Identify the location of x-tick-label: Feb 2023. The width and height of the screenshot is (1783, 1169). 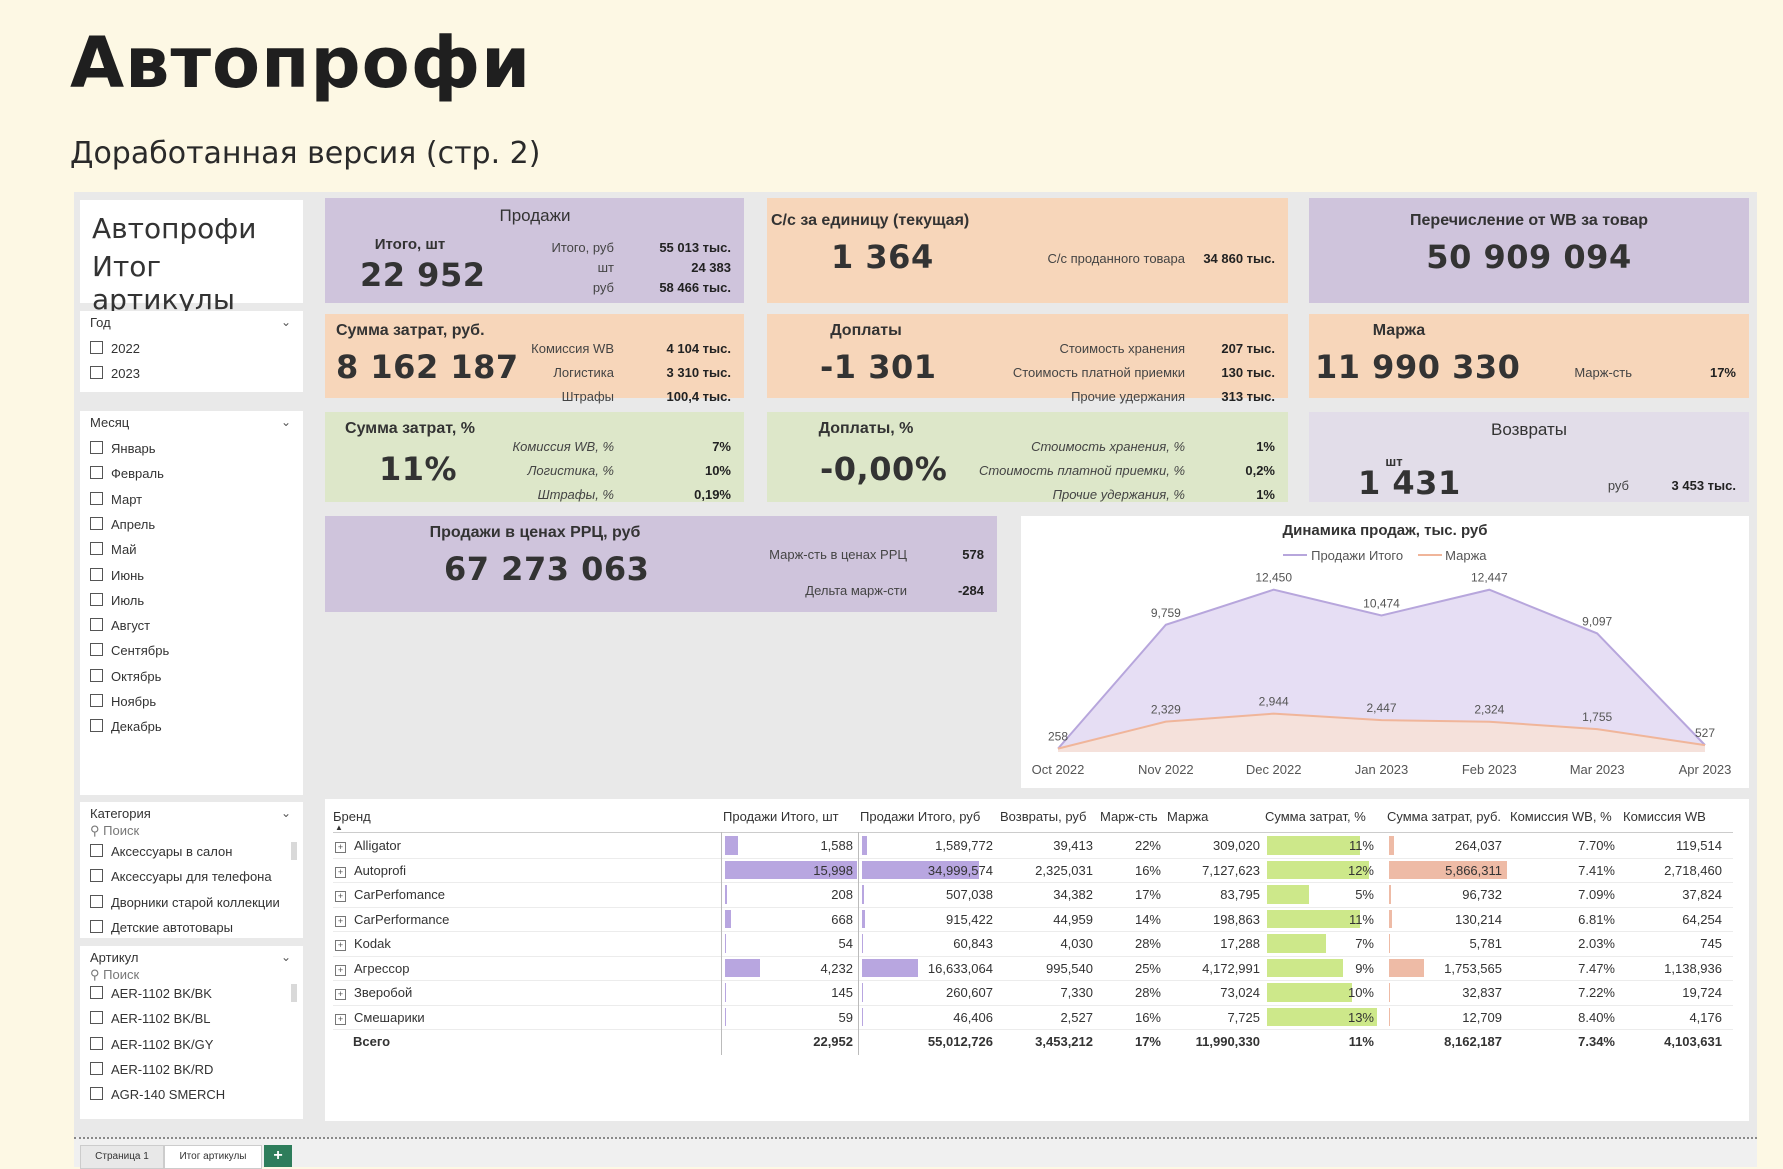
(1489, 769).